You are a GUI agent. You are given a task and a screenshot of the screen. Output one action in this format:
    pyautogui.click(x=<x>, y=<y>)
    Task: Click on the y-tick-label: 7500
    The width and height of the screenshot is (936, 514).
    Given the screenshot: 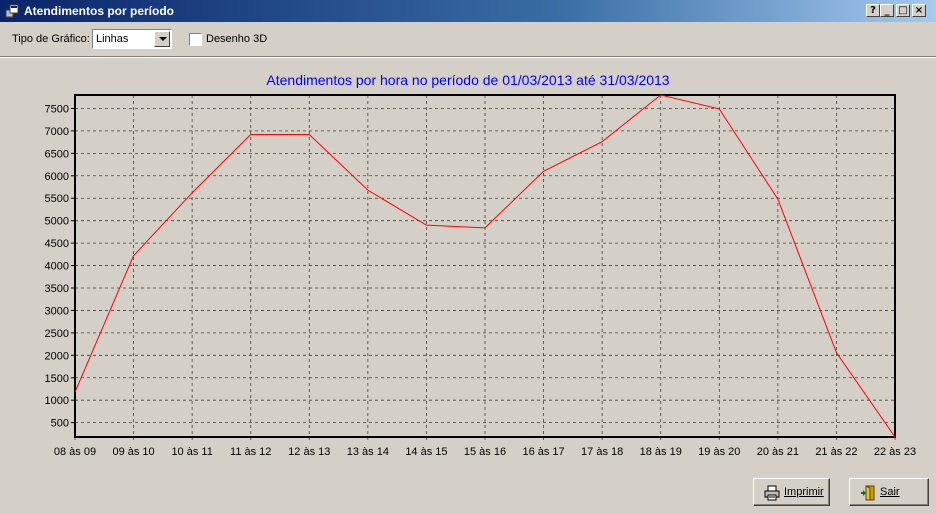 What is the action you would take?
    pyautogui.click(x=57, y=109)
    